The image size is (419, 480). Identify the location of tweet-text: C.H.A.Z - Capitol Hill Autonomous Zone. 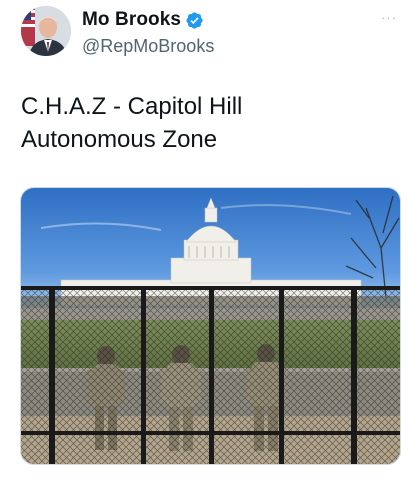
(206, 123).